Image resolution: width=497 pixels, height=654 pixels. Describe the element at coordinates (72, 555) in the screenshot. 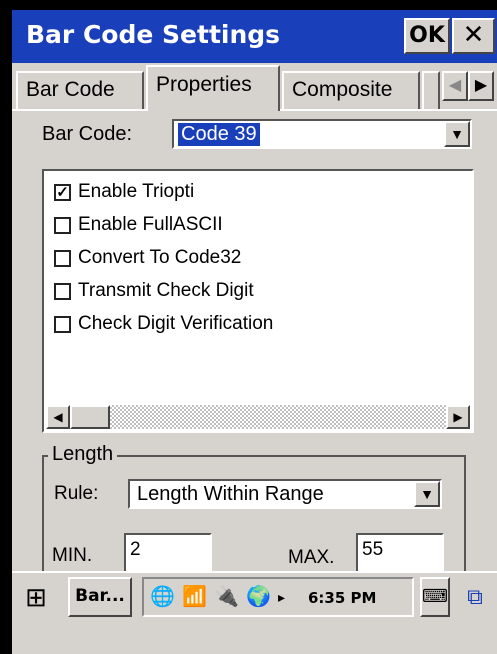

I see `min-label: MIN.` at that location.